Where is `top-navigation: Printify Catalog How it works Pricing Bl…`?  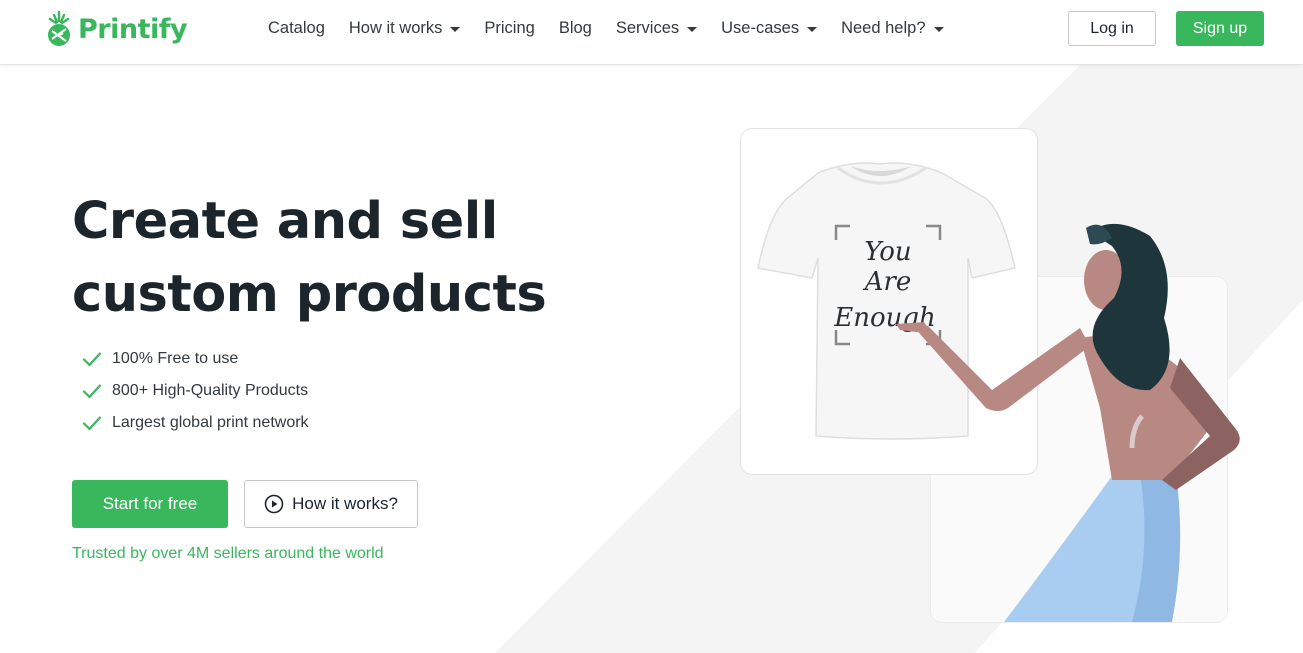
top-navigation: Printify Catalog How it works Pricing Bl… is located at coordinates (651, 32).